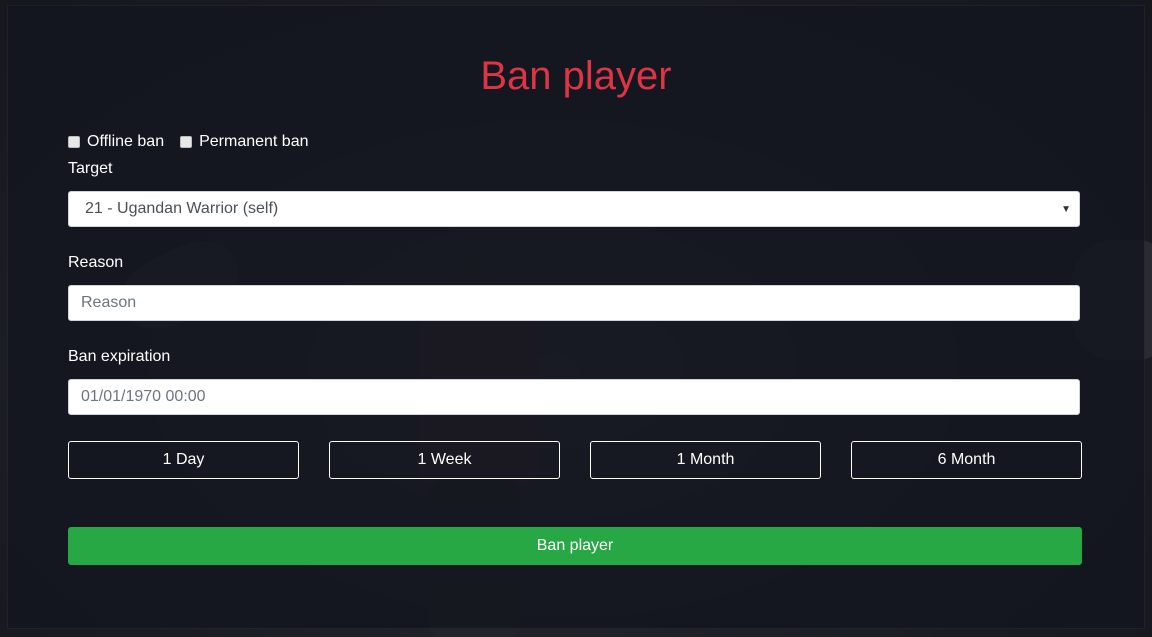  What do you see at coordinates (182, 208) in the screenshot?
I see `target-select-value: 21 - Ugandan Warrior (self)` at bounding box center [182, 208].